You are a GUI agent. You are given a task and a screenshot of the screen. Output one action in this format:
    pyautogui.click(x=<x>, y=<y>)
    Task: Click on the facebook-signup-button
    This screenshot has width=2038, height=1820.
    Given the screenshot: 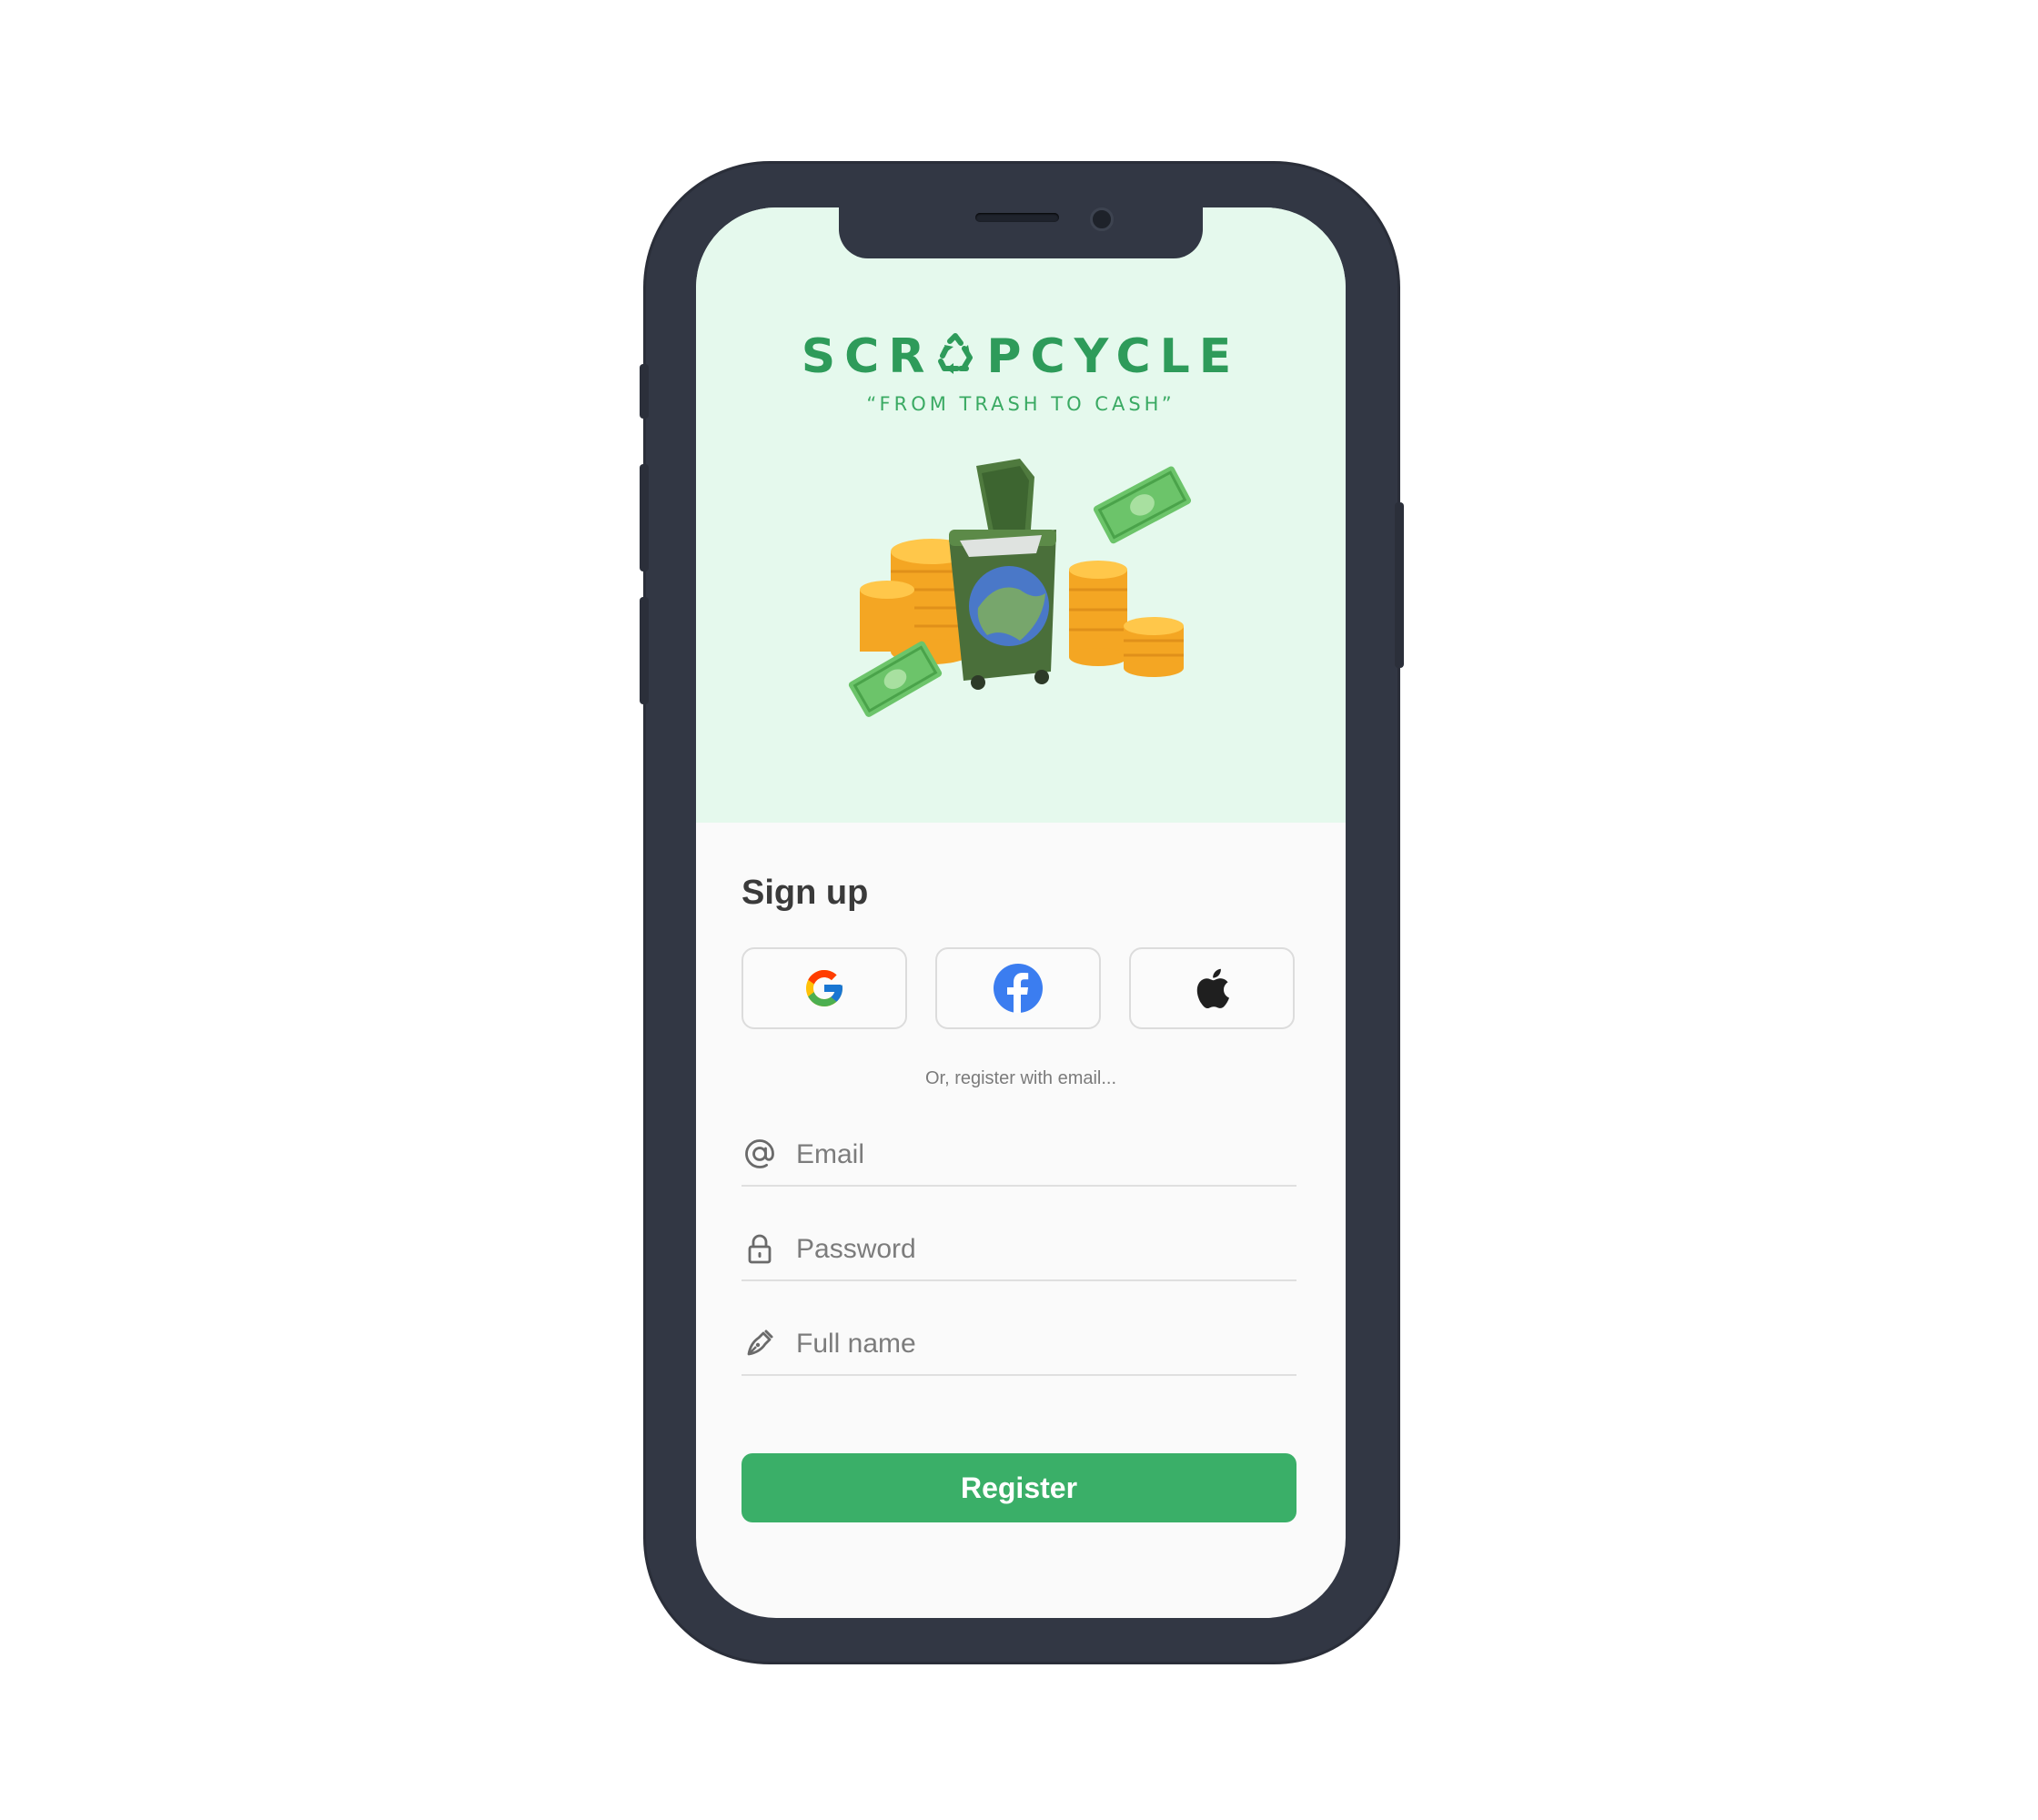 What is the action you would take?
    pyautogui.click(x=1018, y=988)
    